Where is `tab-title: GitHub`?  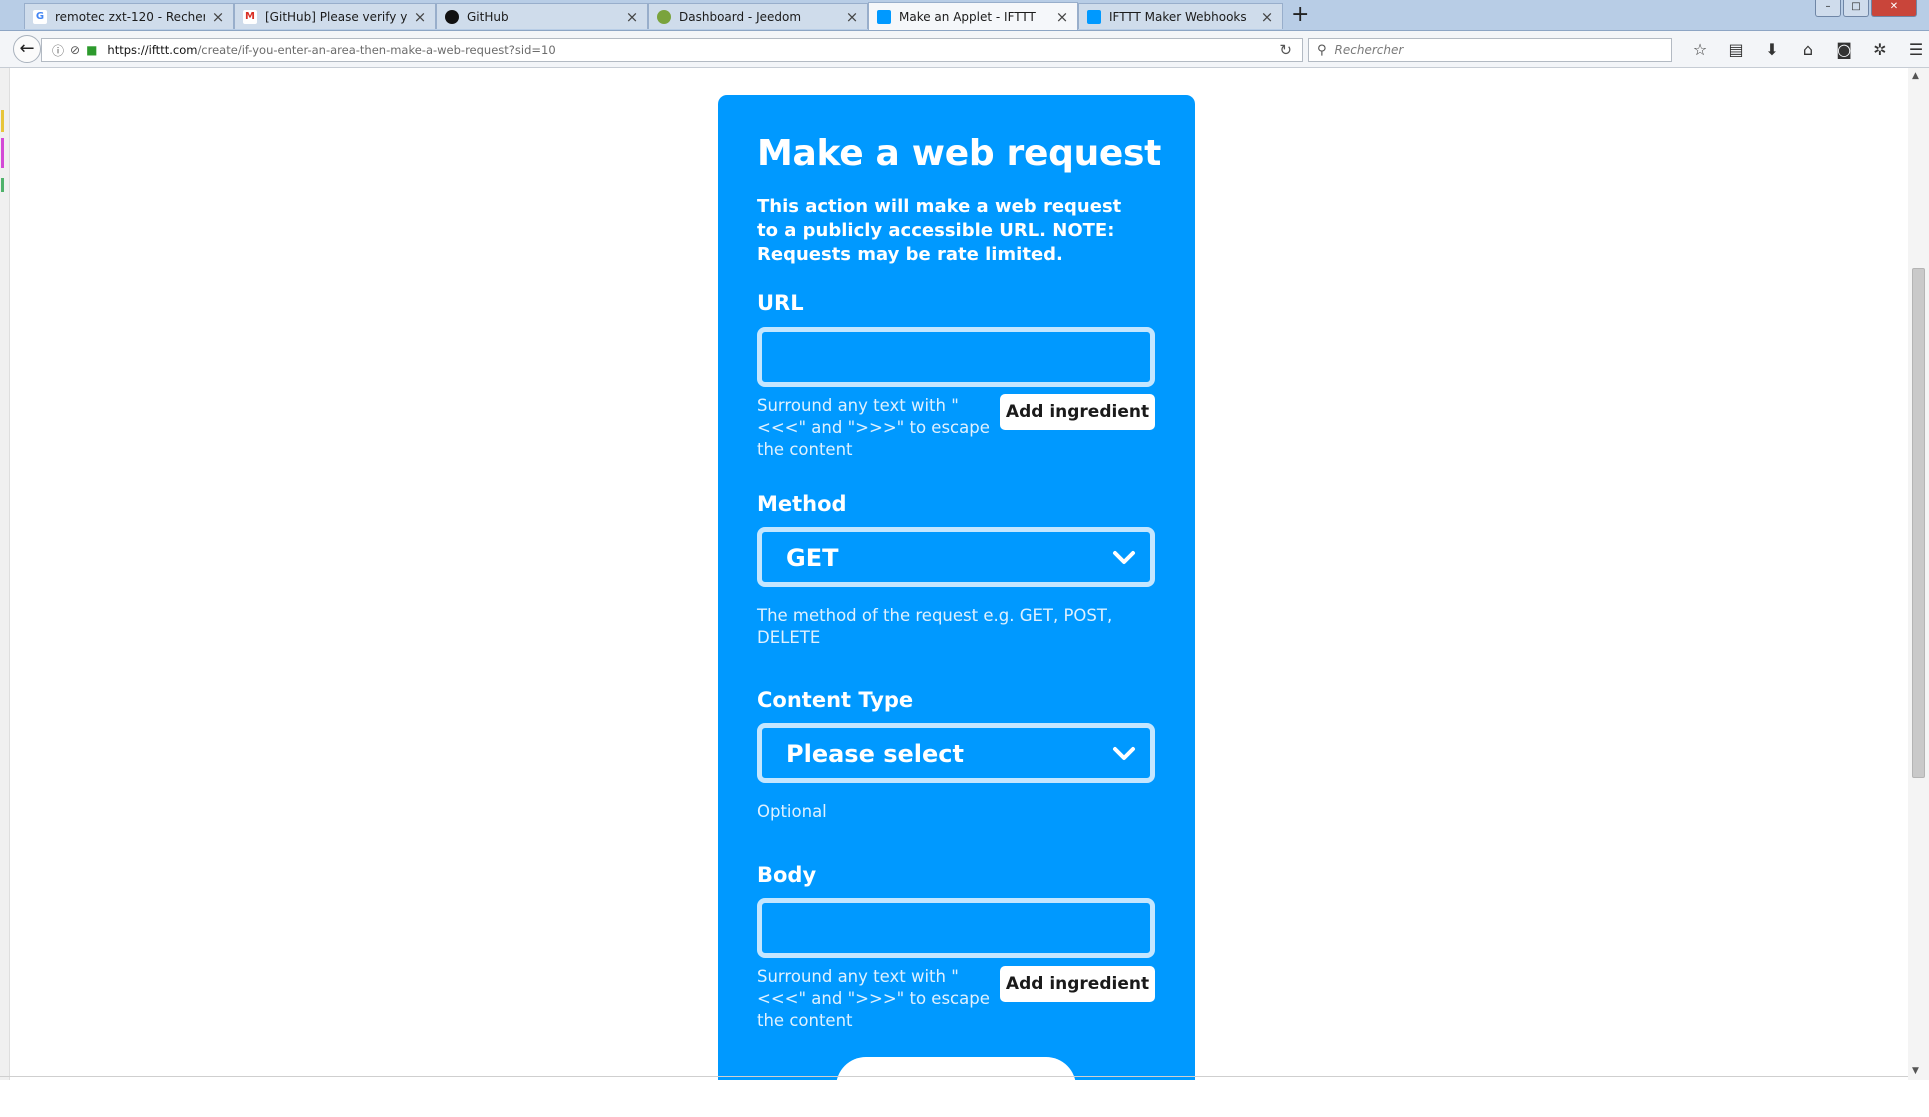 tab-title: GitHub is located at coordinates (488, 16).